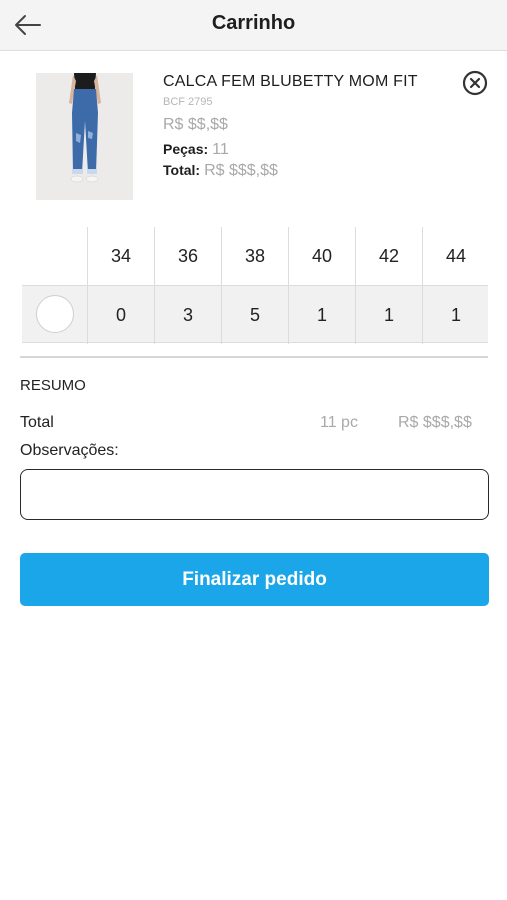 The image size is (507, 900). Describe the element at coordinates (188, 102) in the screenshot. I see `product-code: BCF 2795` at that location.